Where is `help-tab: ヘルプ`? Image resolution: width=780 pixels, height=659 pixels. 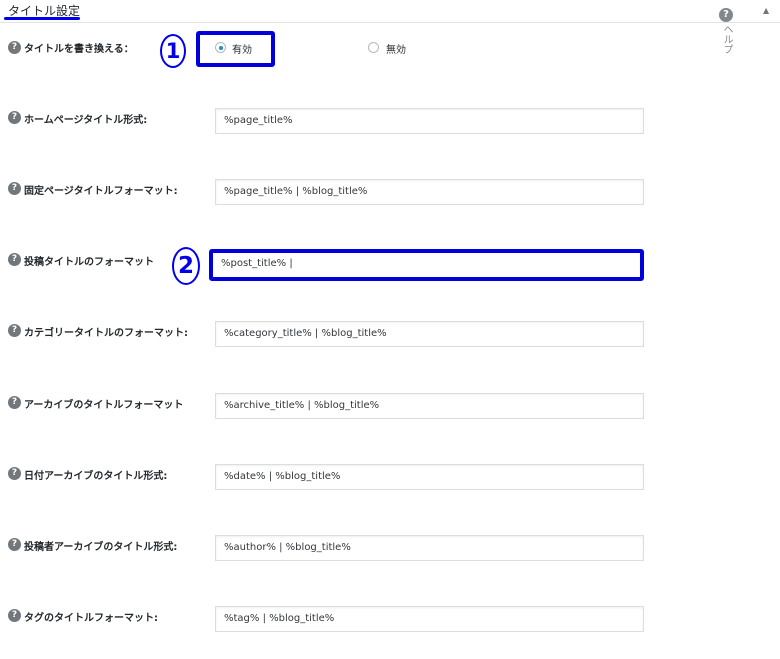 help-tab: ヘルプ is located at coordinates (723, 39).